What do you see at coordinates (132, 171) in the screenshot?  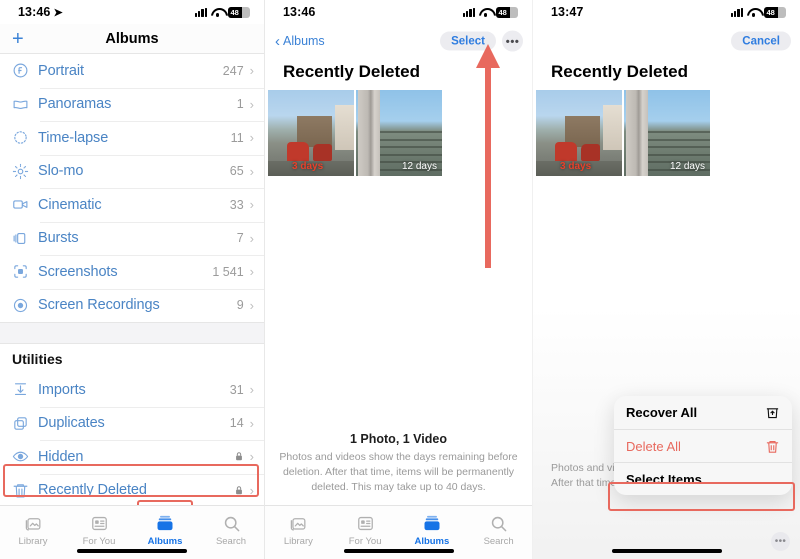 I see `album-row-slo-mo: Slo-mo 65 ›` at bounding box center [132, 171].